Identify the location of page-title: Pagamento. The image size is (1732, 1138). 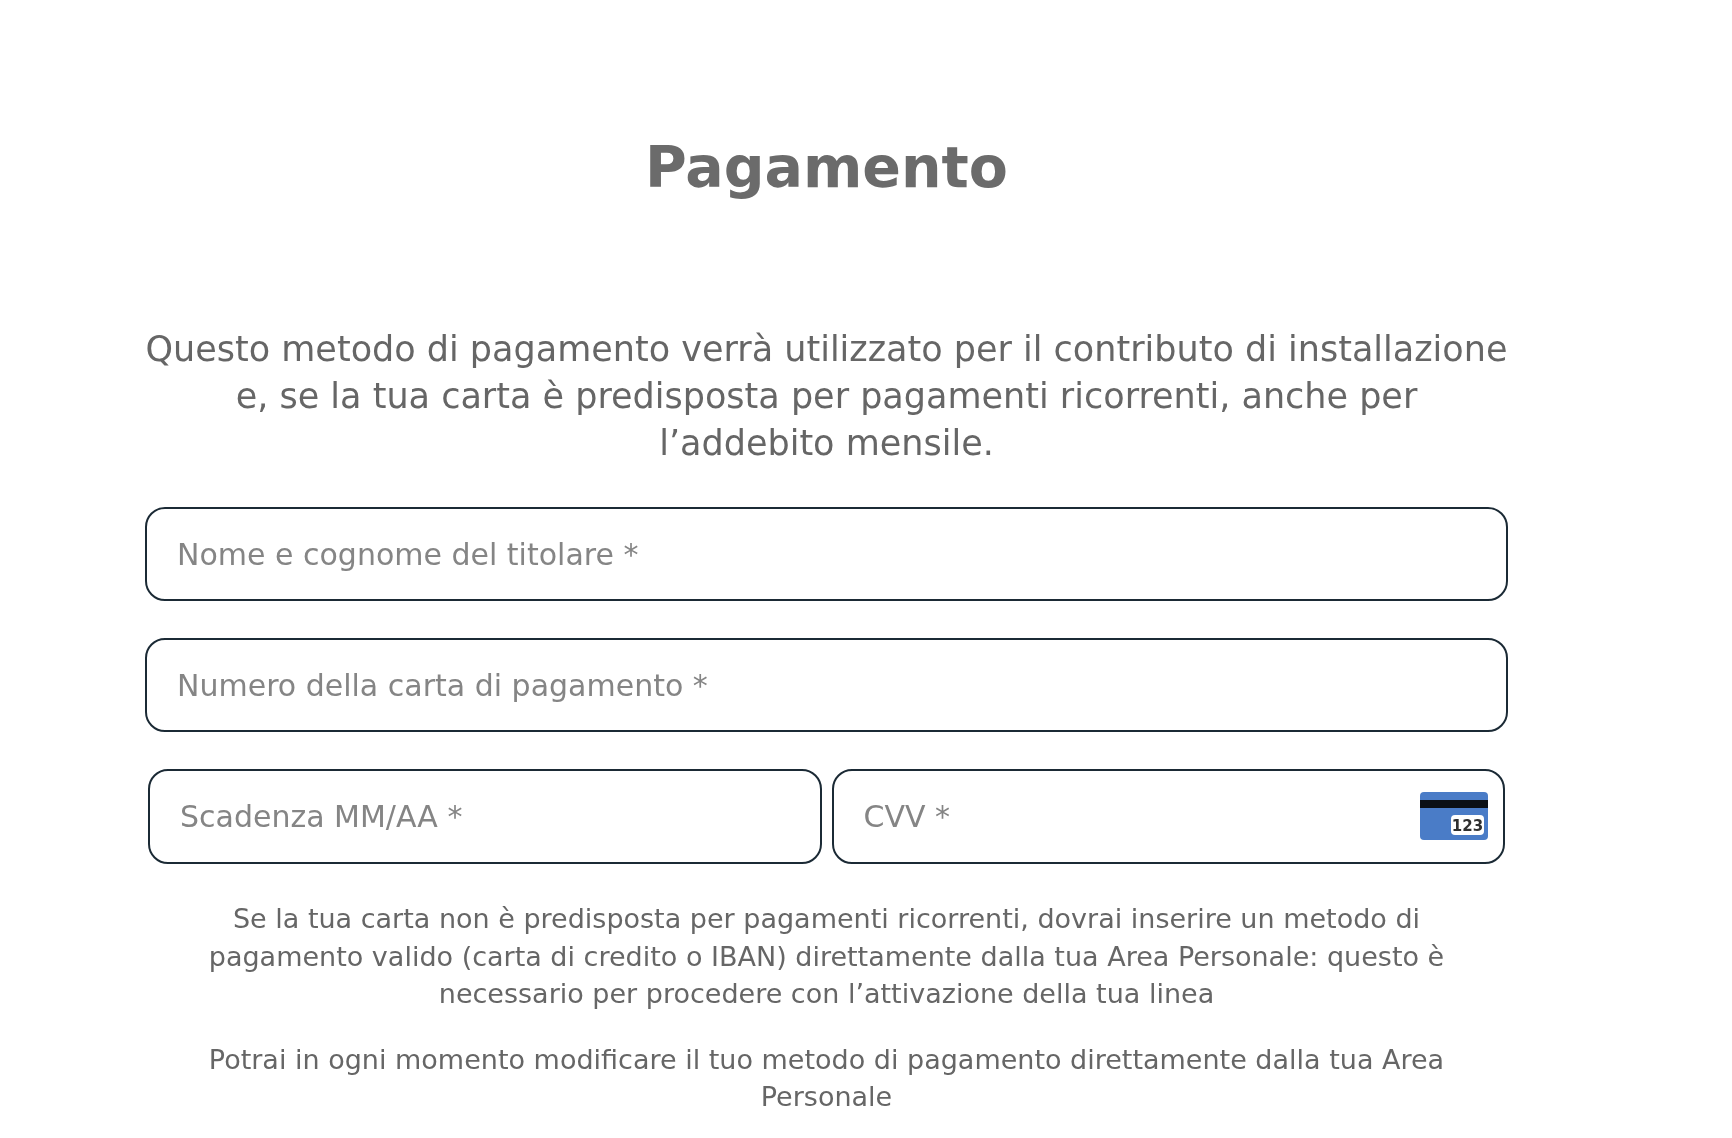
(826, 167).